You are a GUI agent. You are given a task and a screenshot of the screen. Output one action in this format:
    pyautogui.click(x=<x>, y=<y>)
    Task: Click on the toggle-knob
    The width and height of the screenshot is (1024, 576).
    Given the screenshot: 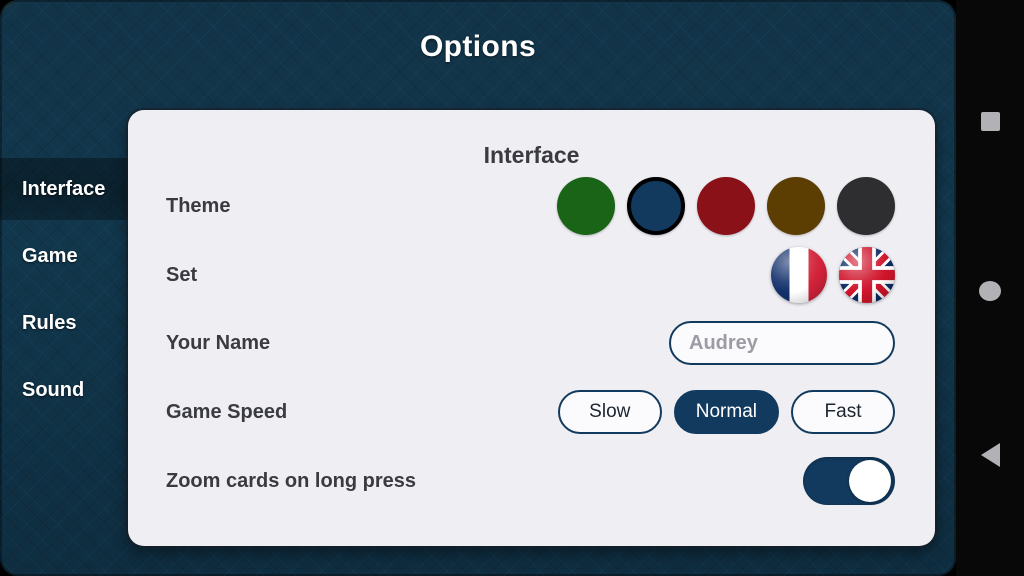 What is the action you would take?
    pyautogui.click(x=870, y=481)
    